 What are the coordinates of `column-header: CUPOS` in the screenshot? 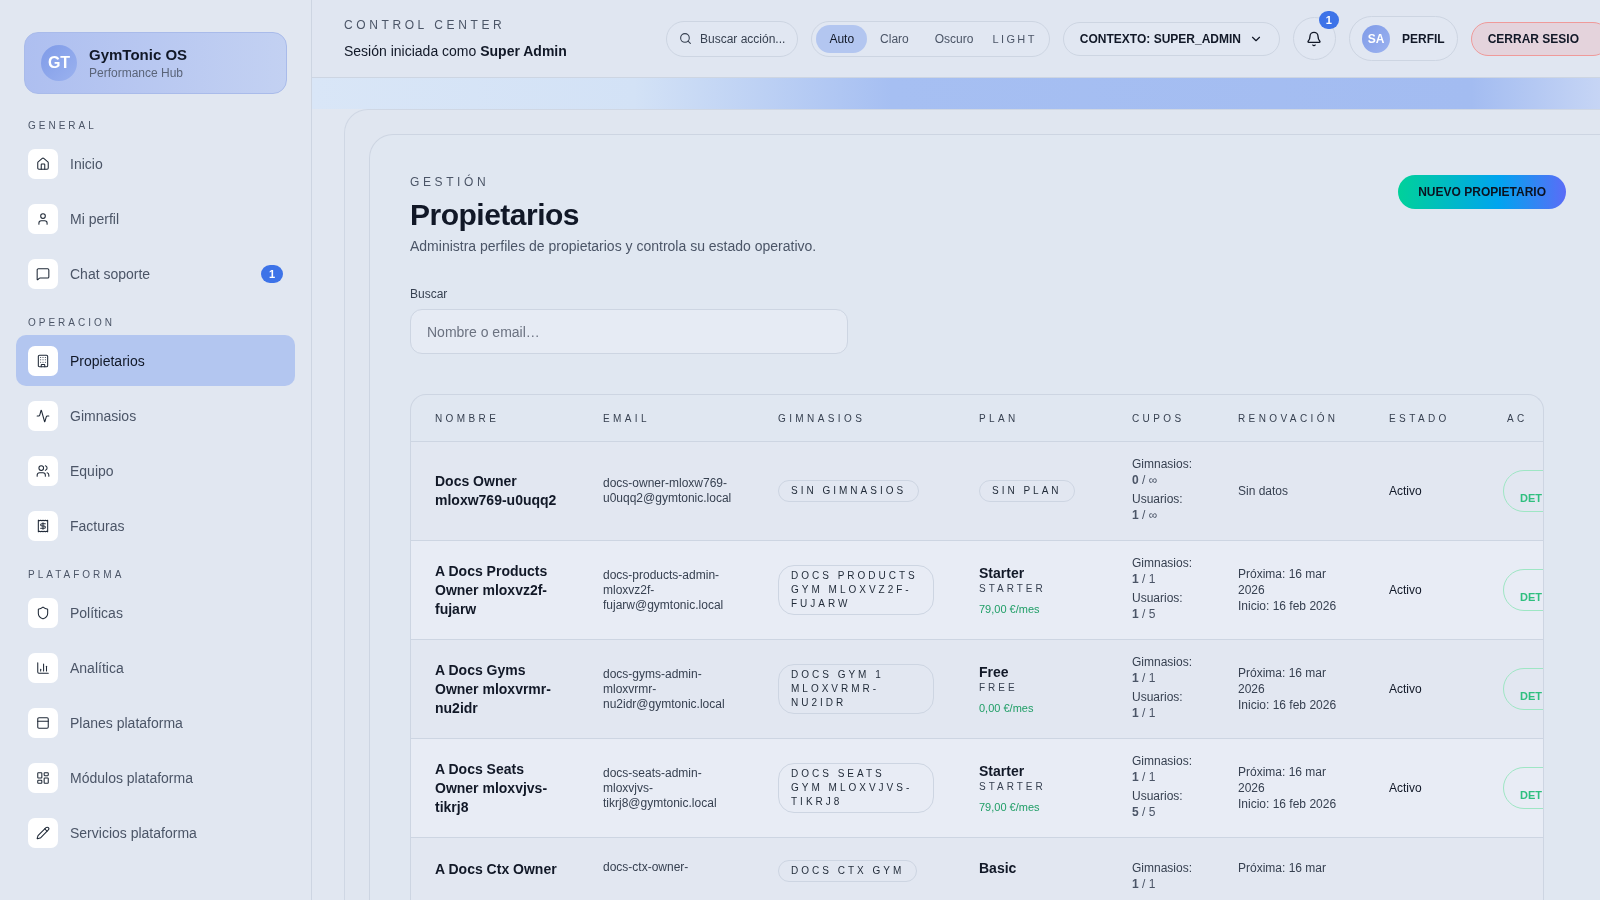 It's located at (1159, 418).